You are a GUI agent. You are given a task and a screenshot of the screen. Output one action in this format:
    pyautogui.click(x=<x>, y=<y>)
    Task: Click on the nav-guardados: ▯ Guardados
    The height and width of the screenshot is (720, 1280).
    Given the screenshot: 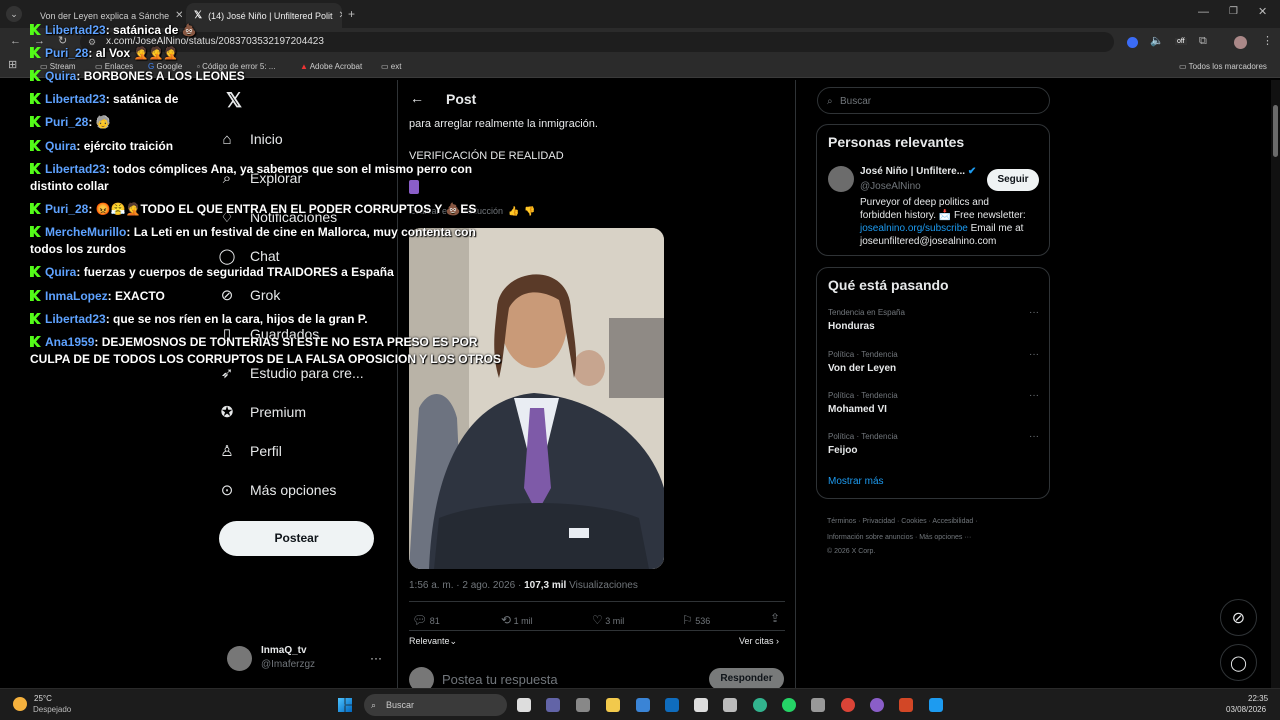 What is the action you would take?
    pyautogui.click(x=268, y=334)
    